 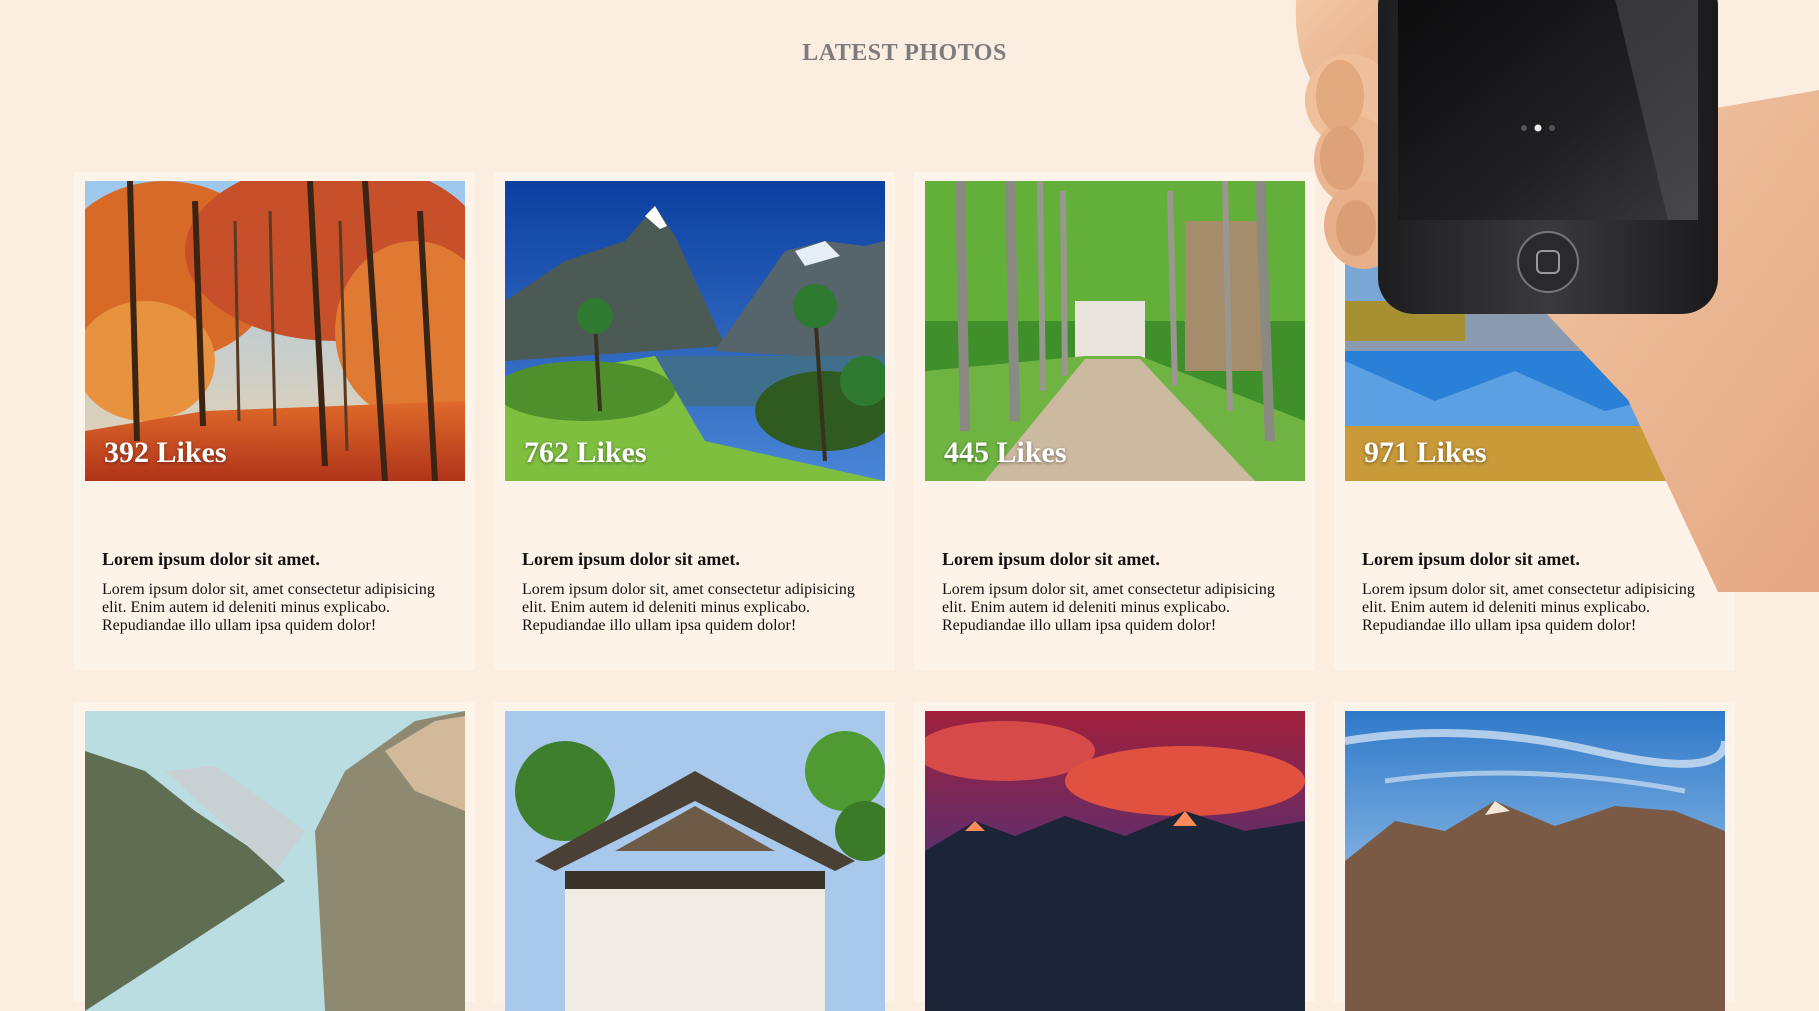 What do you see at coordinates (275, 331) in the screenshot?
I see `photo-autumn-forest: 392 Likes` at bounding box center [275, 331].